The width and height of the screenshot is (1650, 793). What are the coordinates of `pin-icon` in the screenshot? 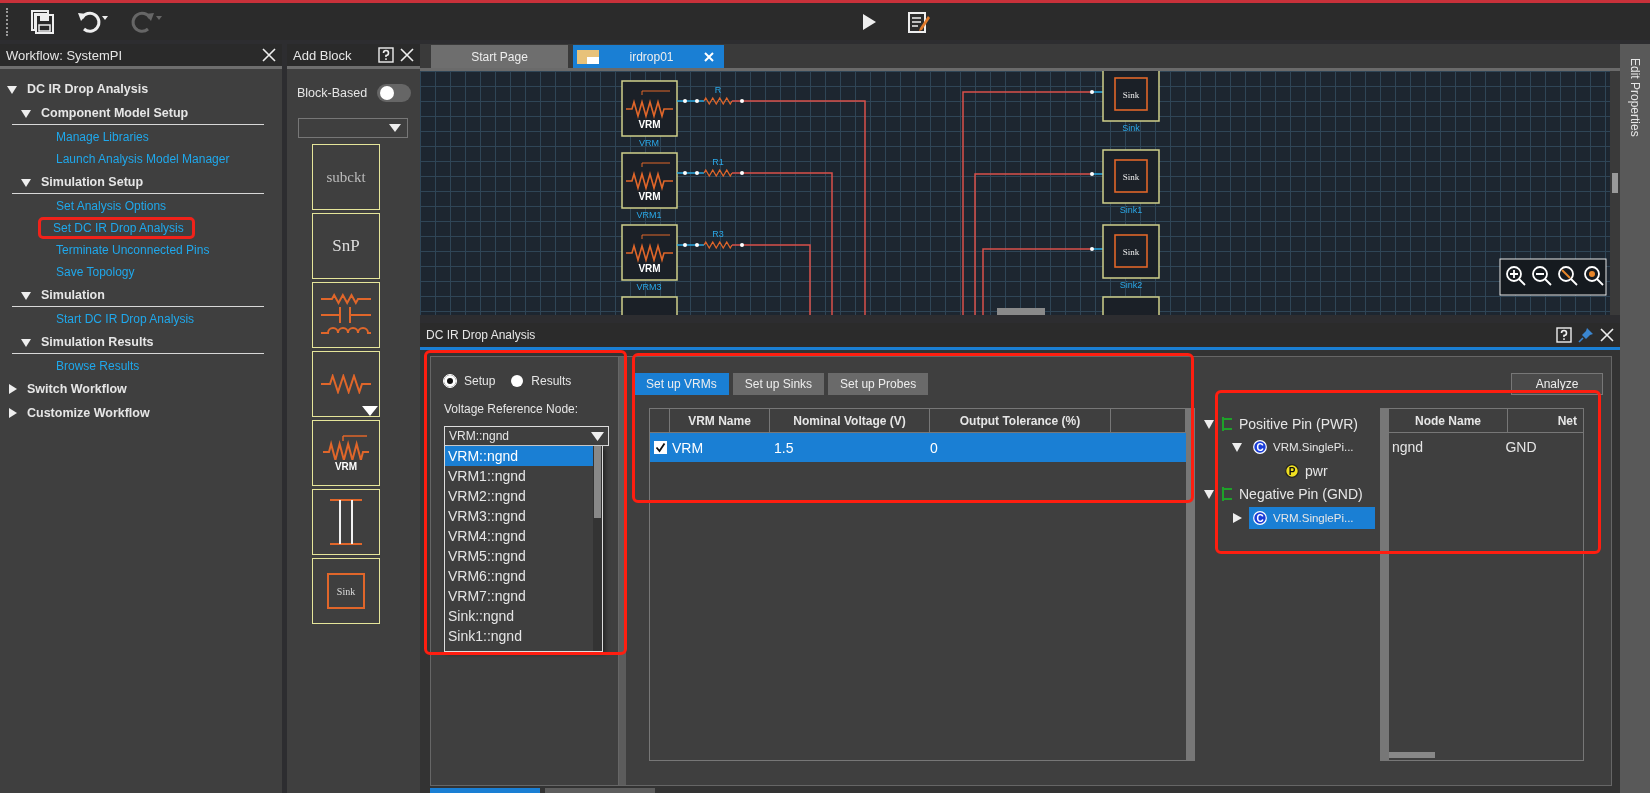 It's located at (1586, 335).